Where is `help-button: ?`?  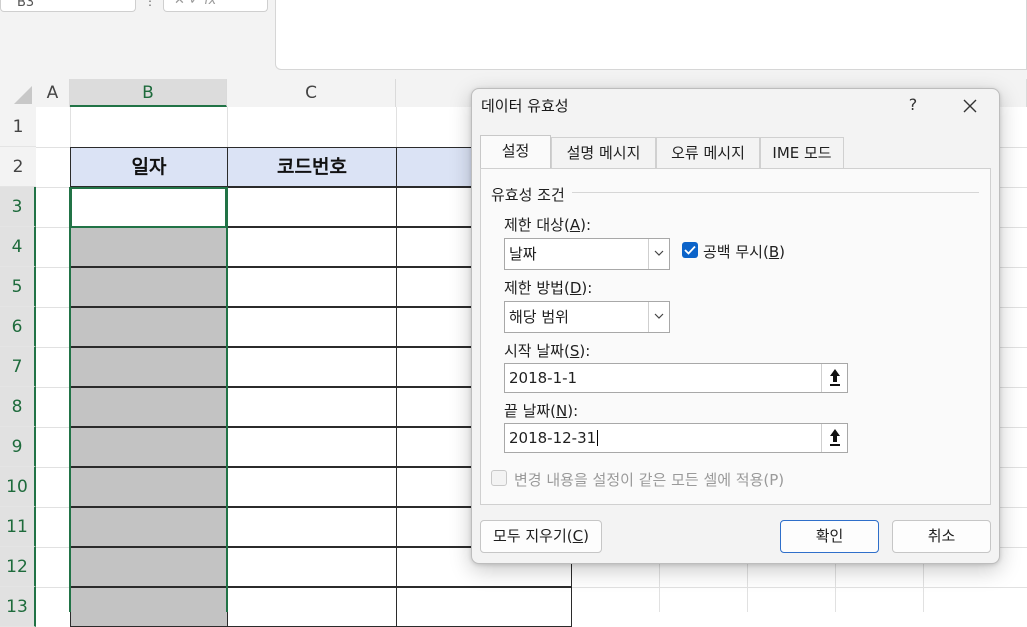 help-button: ? is located at coordinates (913, 105).